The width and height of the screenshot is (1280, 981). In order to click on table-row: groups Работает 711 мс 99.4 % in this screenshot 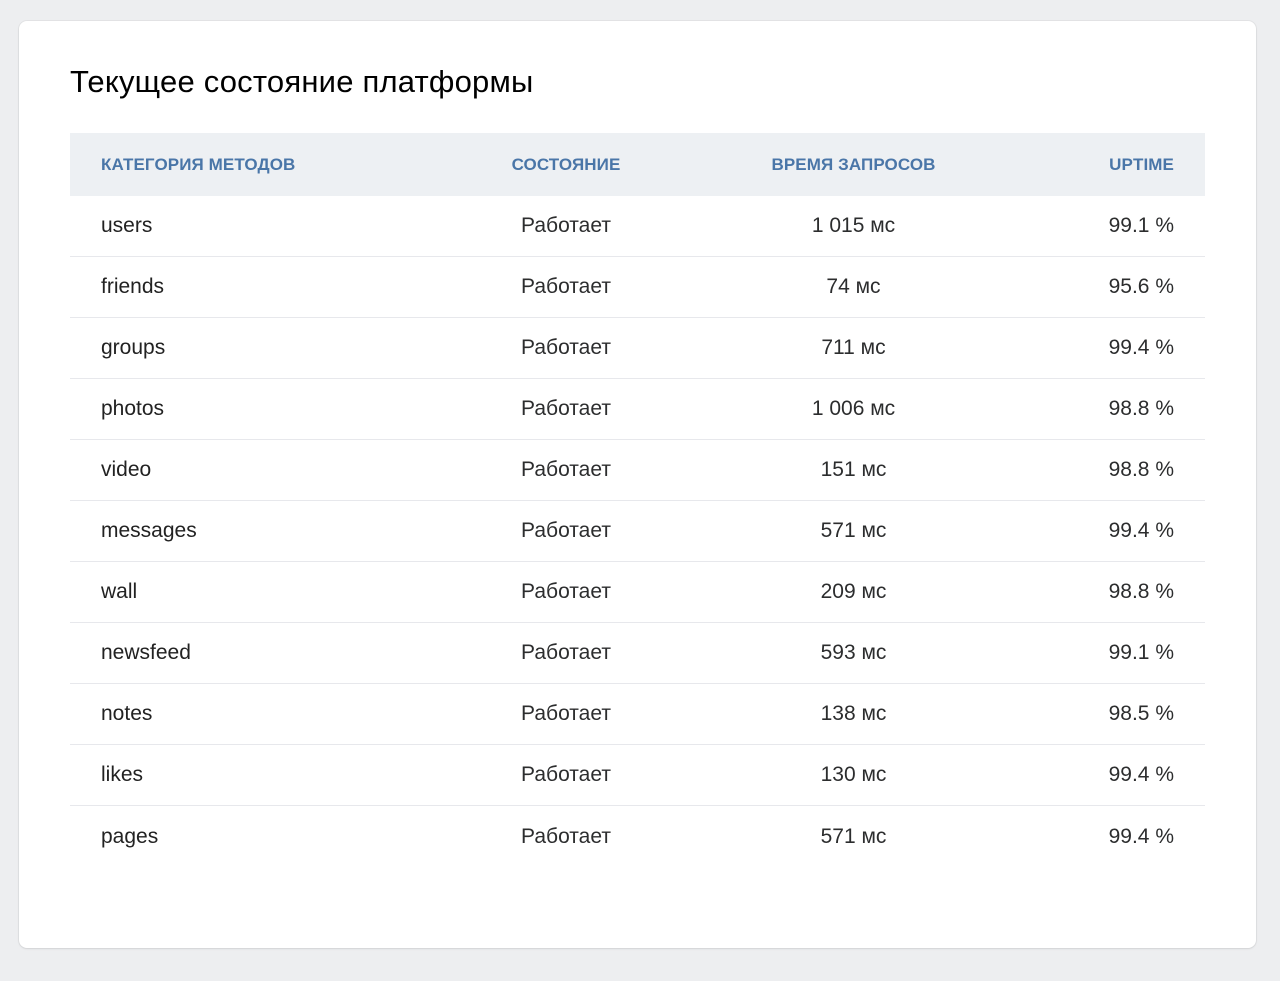, I will do `click(637, 348)`.